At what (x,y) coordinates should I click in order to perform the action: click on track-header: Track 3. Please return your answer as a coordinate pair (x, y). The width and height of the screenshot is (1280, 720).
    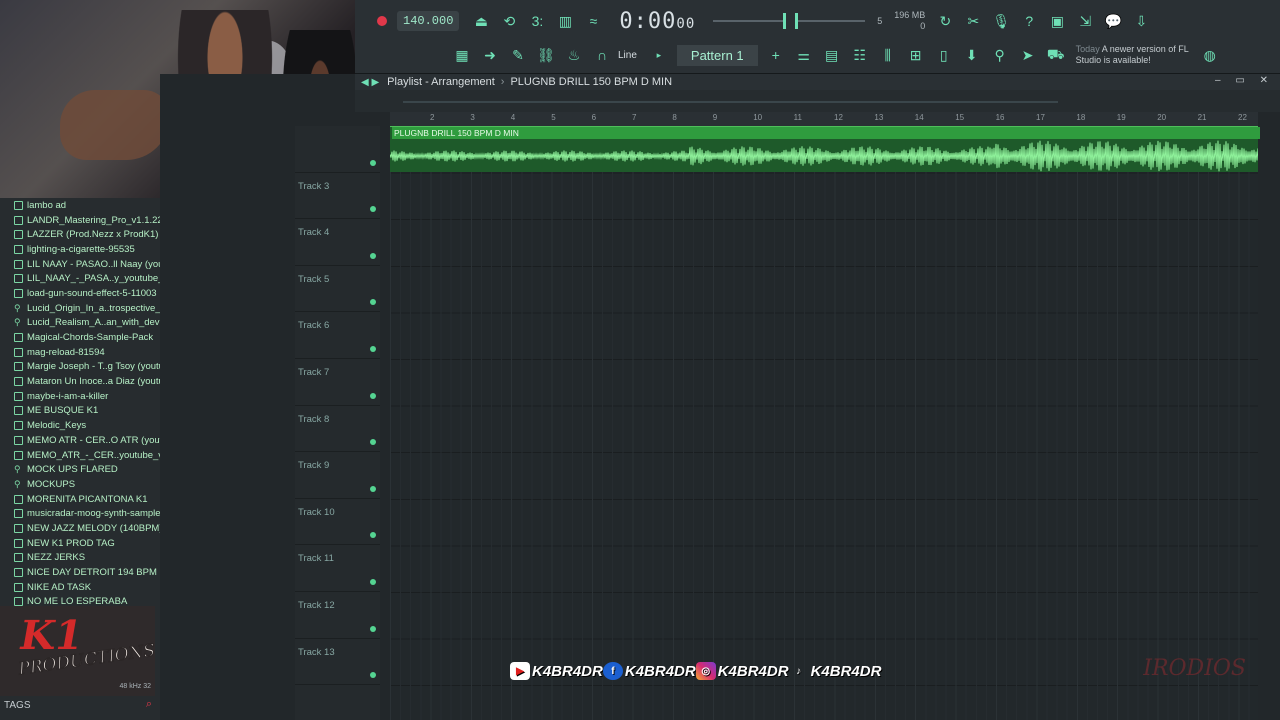
    Looking at the image, I should click on (337, 196).